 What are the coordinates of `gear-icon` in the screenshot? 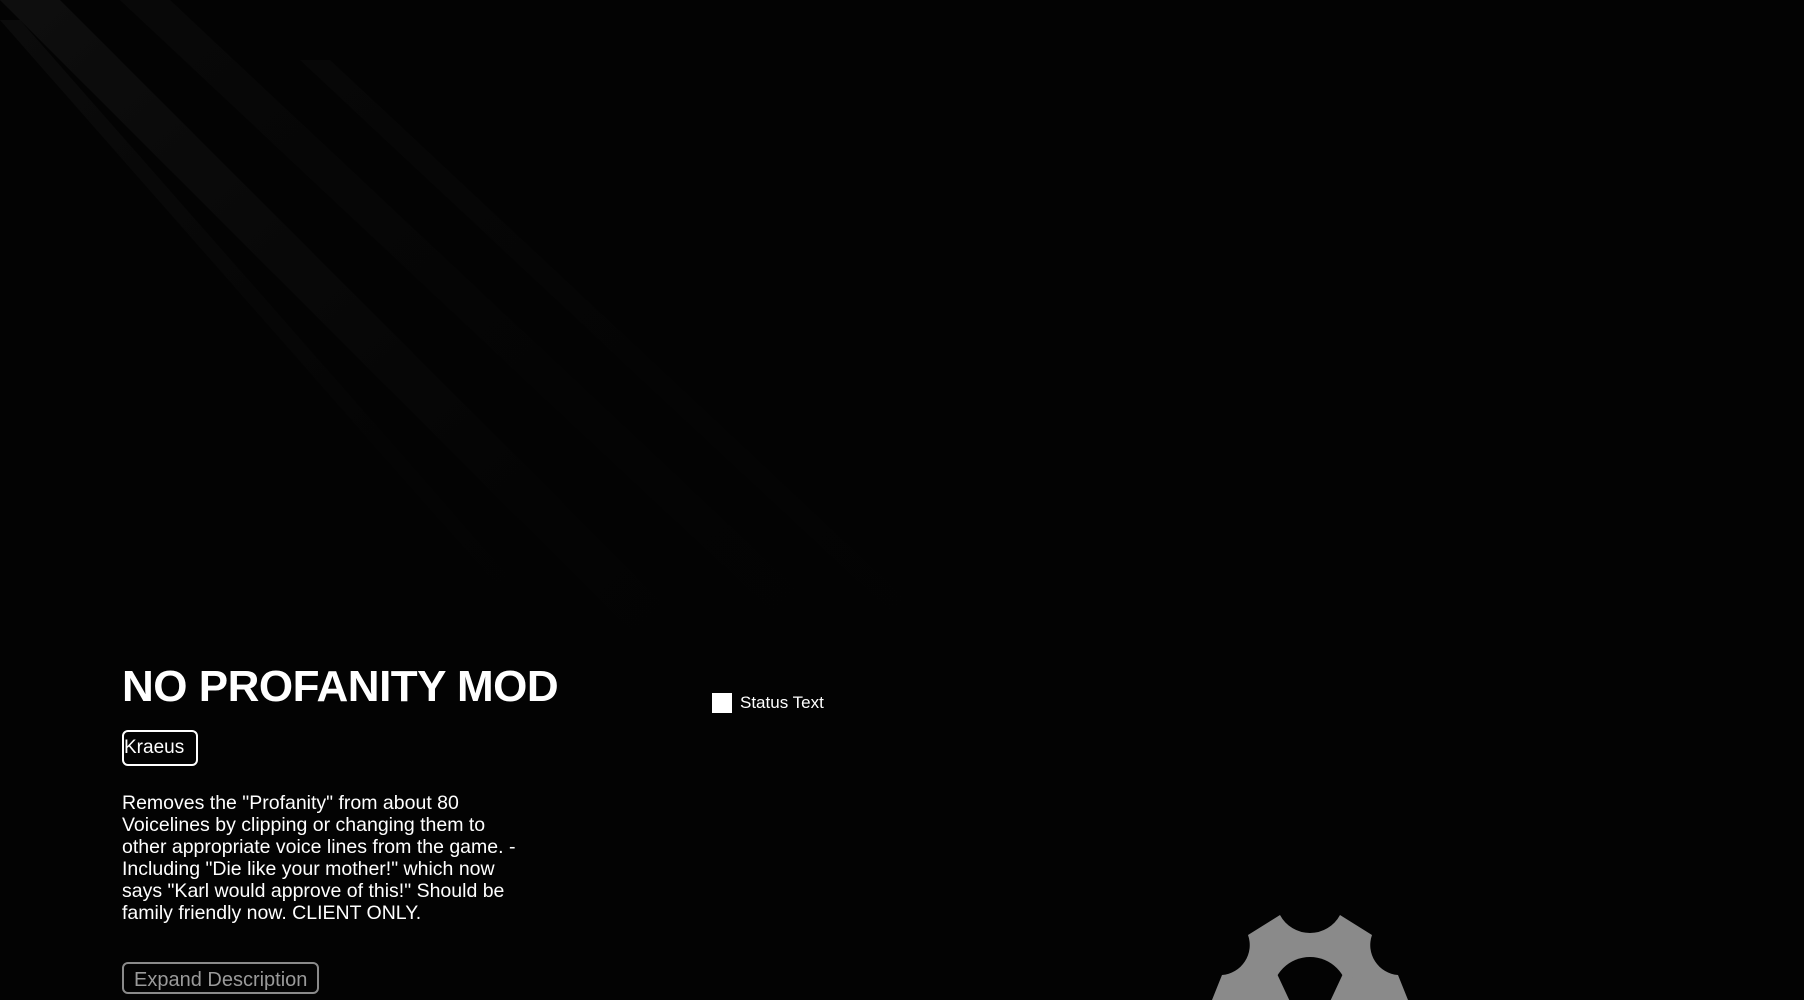 It's located at (1310, 957).